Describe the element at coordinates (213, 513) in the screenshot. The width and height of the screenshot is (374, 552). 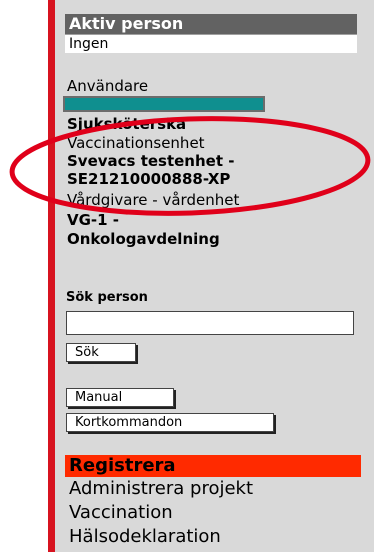
I see `menu-item-vaccination: Vaccination` at that location.